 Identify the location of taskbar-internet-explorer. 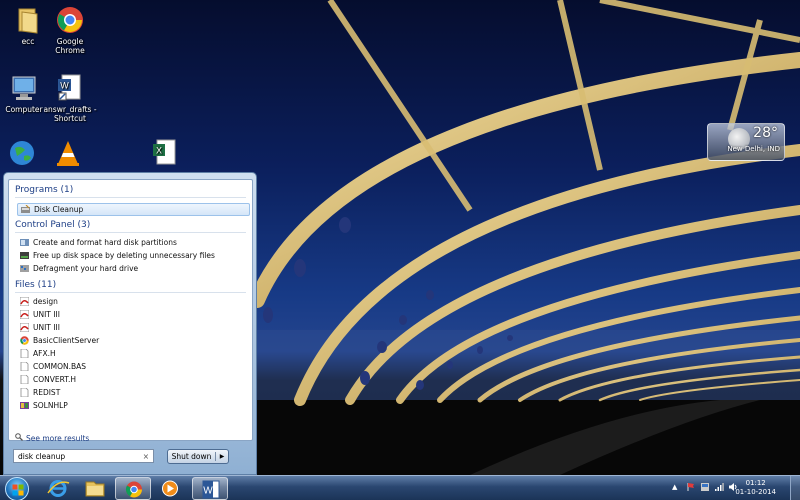
(58, 488).